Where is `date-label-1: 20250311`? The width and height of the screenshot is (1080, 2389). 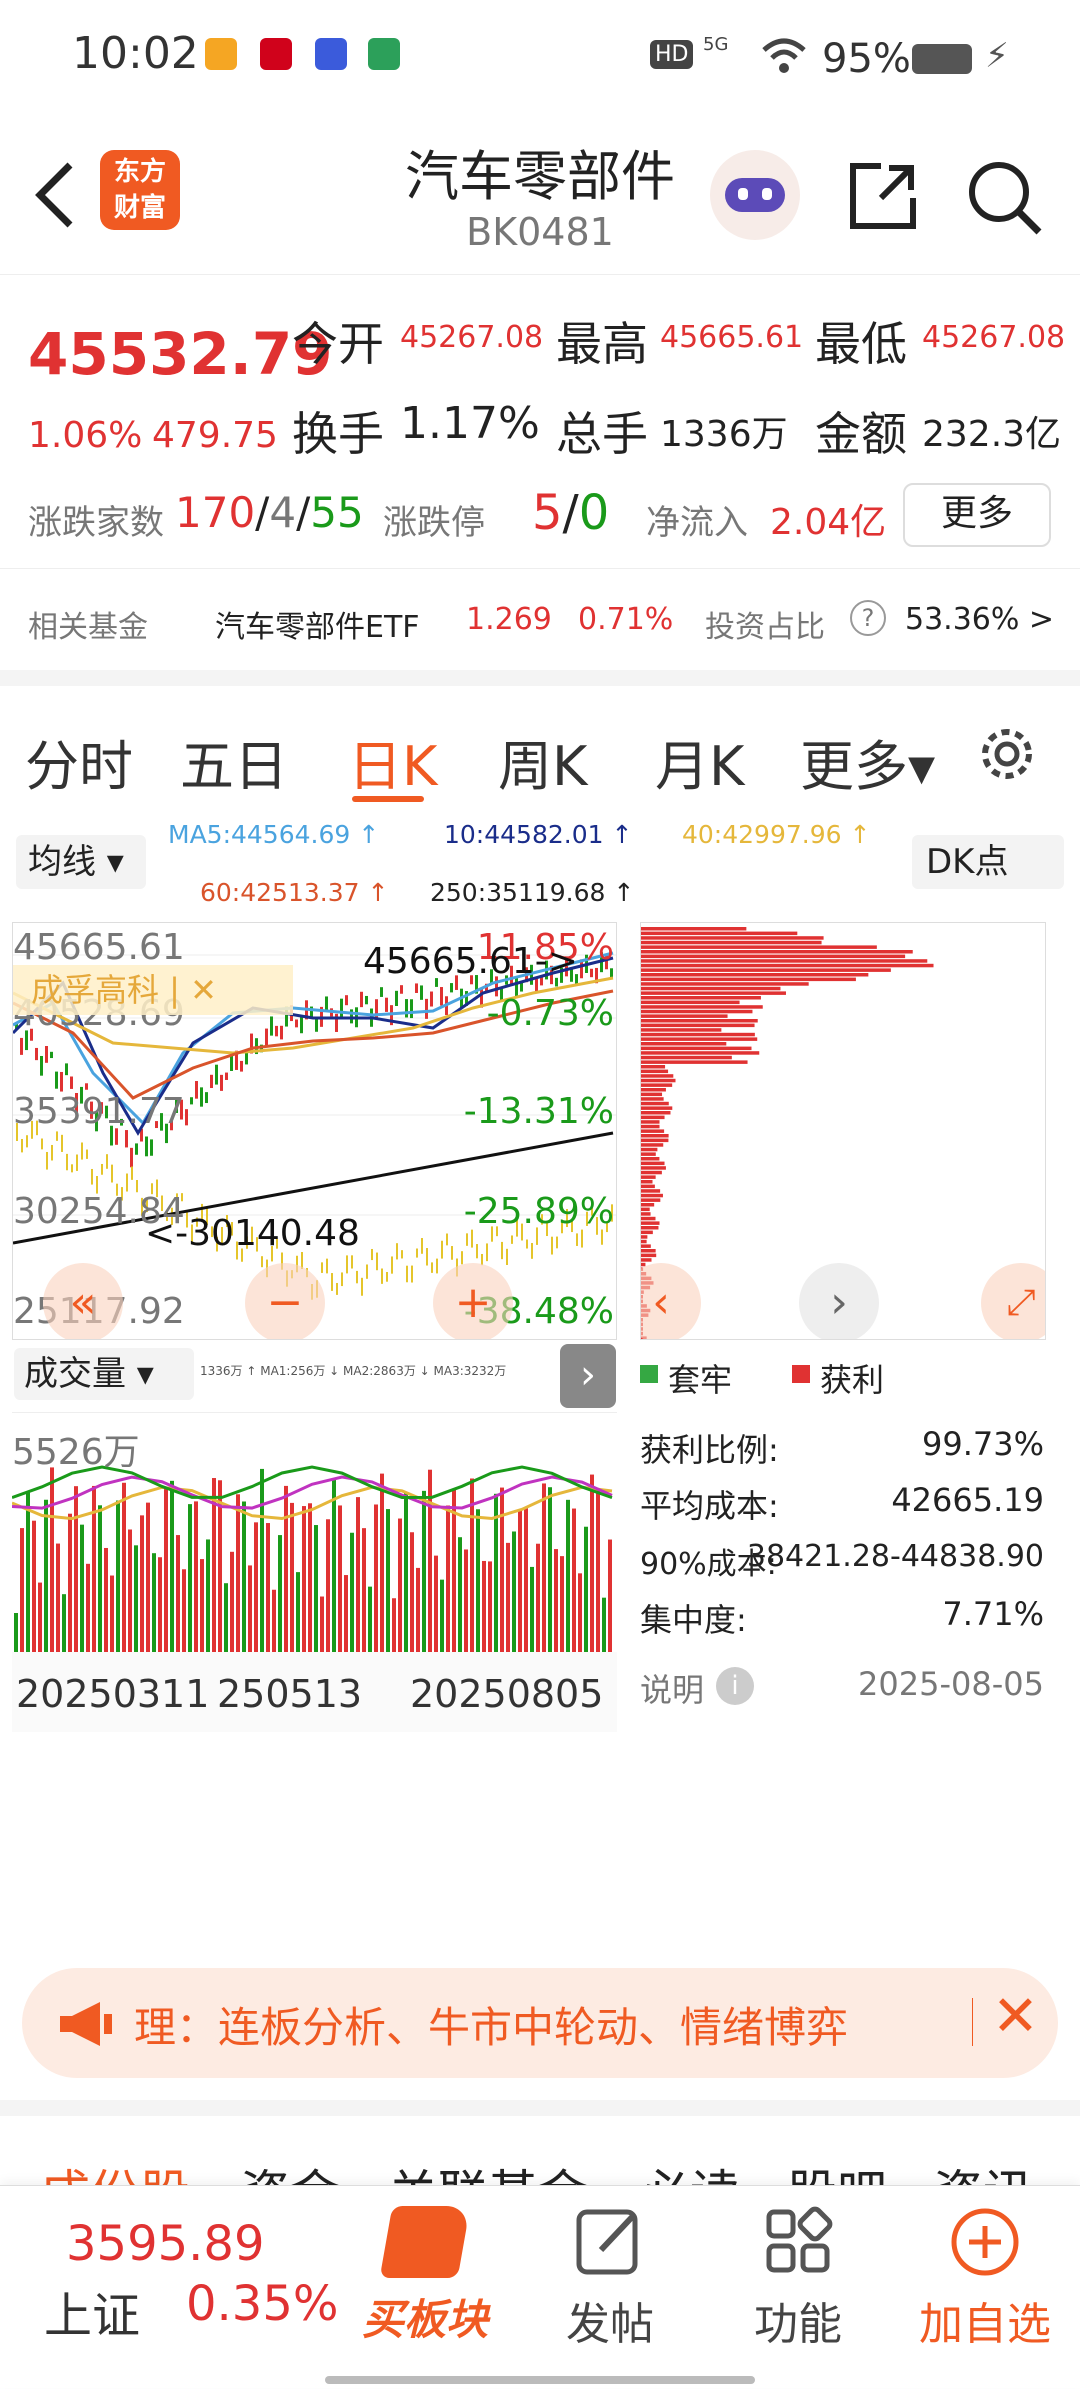 date-label-1: 20250311 is located at coordinates (113, 1694).